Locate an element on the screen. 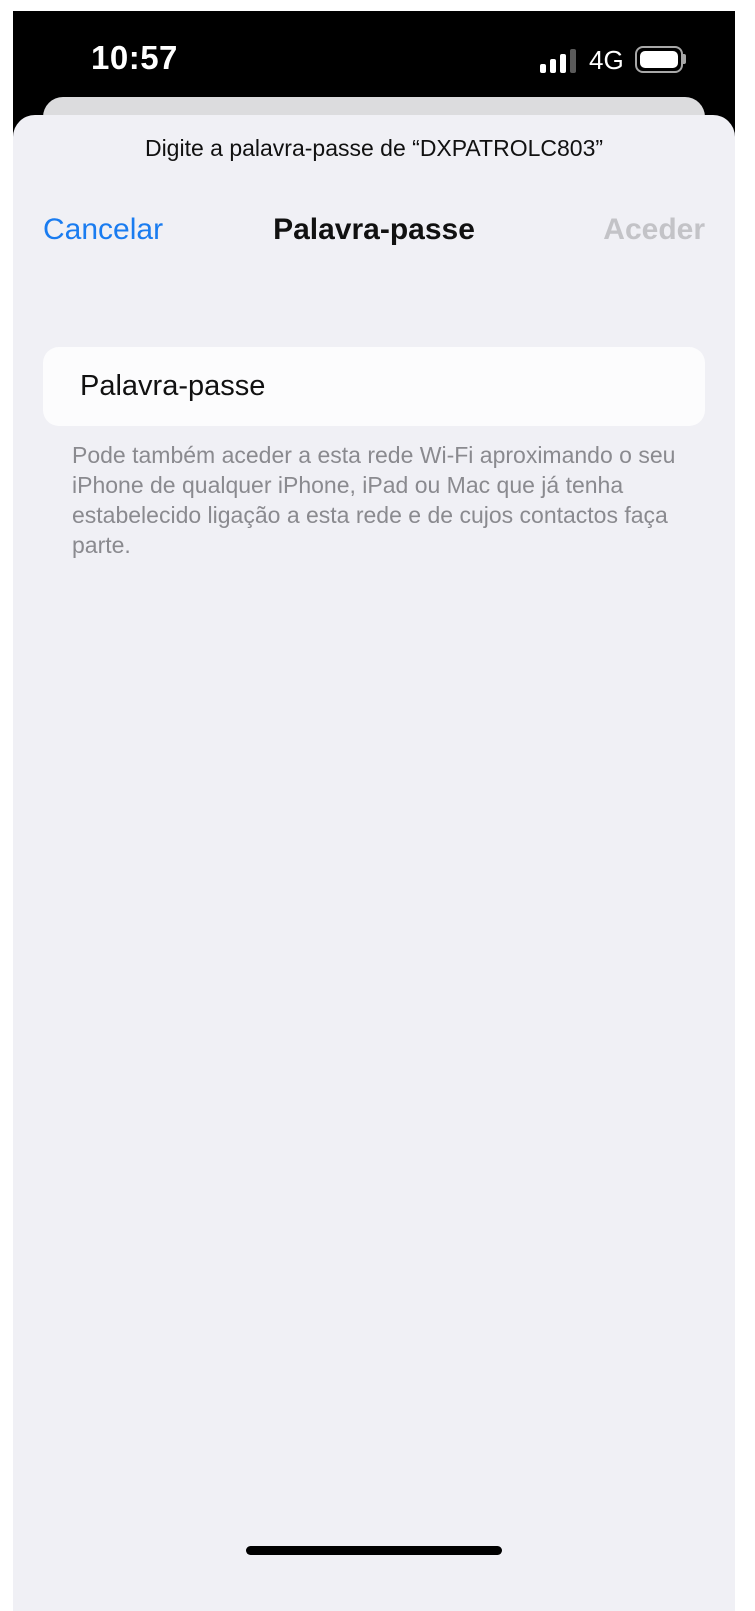 This screenshot has width=755, height=1611. password-field-row is located at coordinates (374, 386).